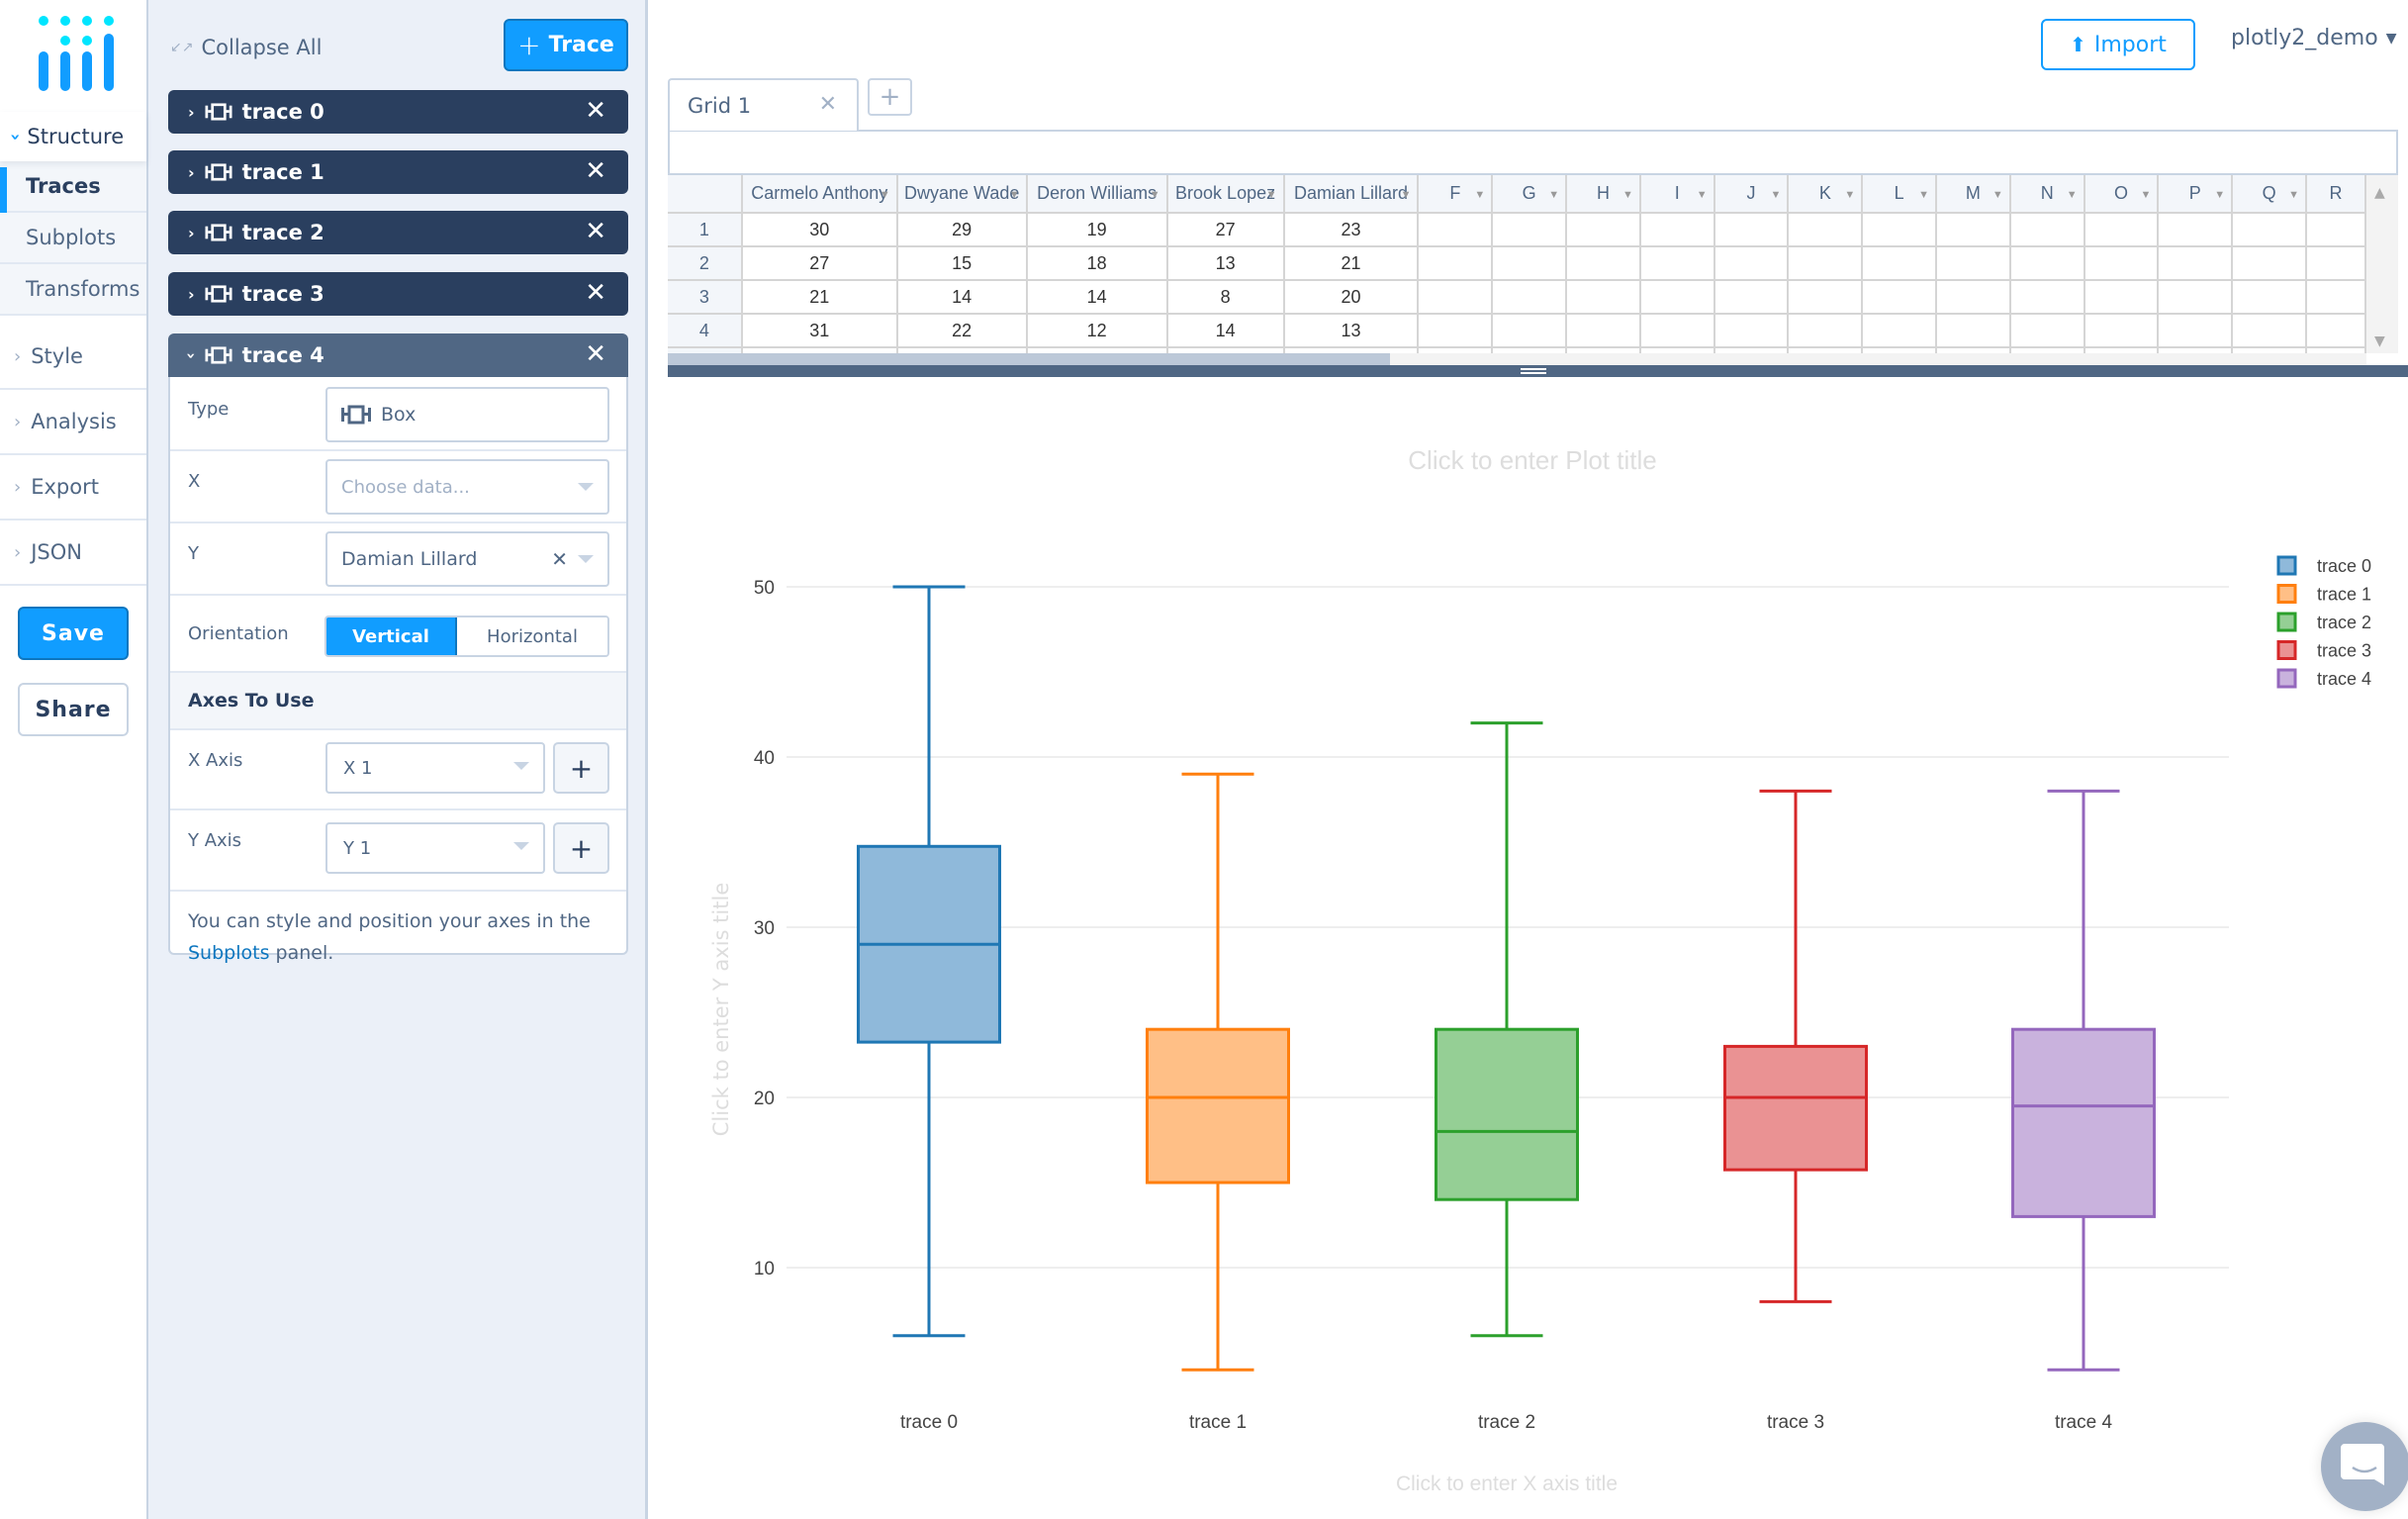  What do you see at coordinates (705, 330) in the screenshot?
I see `row-header: 4` at bounding box center [705, 330].